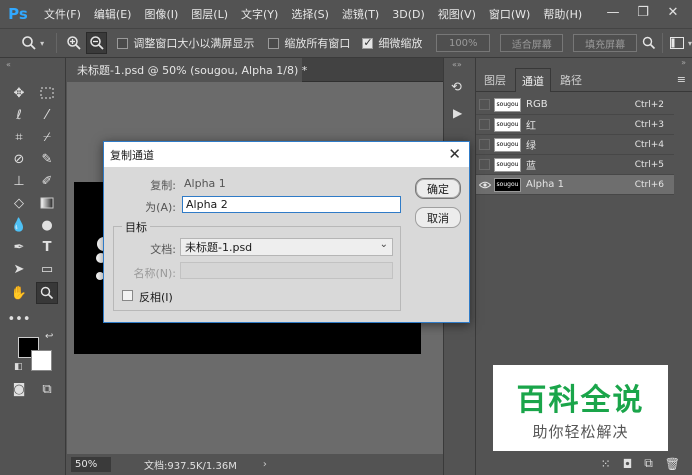 The width and height of the screenshot is (692, 475). I want to click on workspace-icon, so click(677, 43).